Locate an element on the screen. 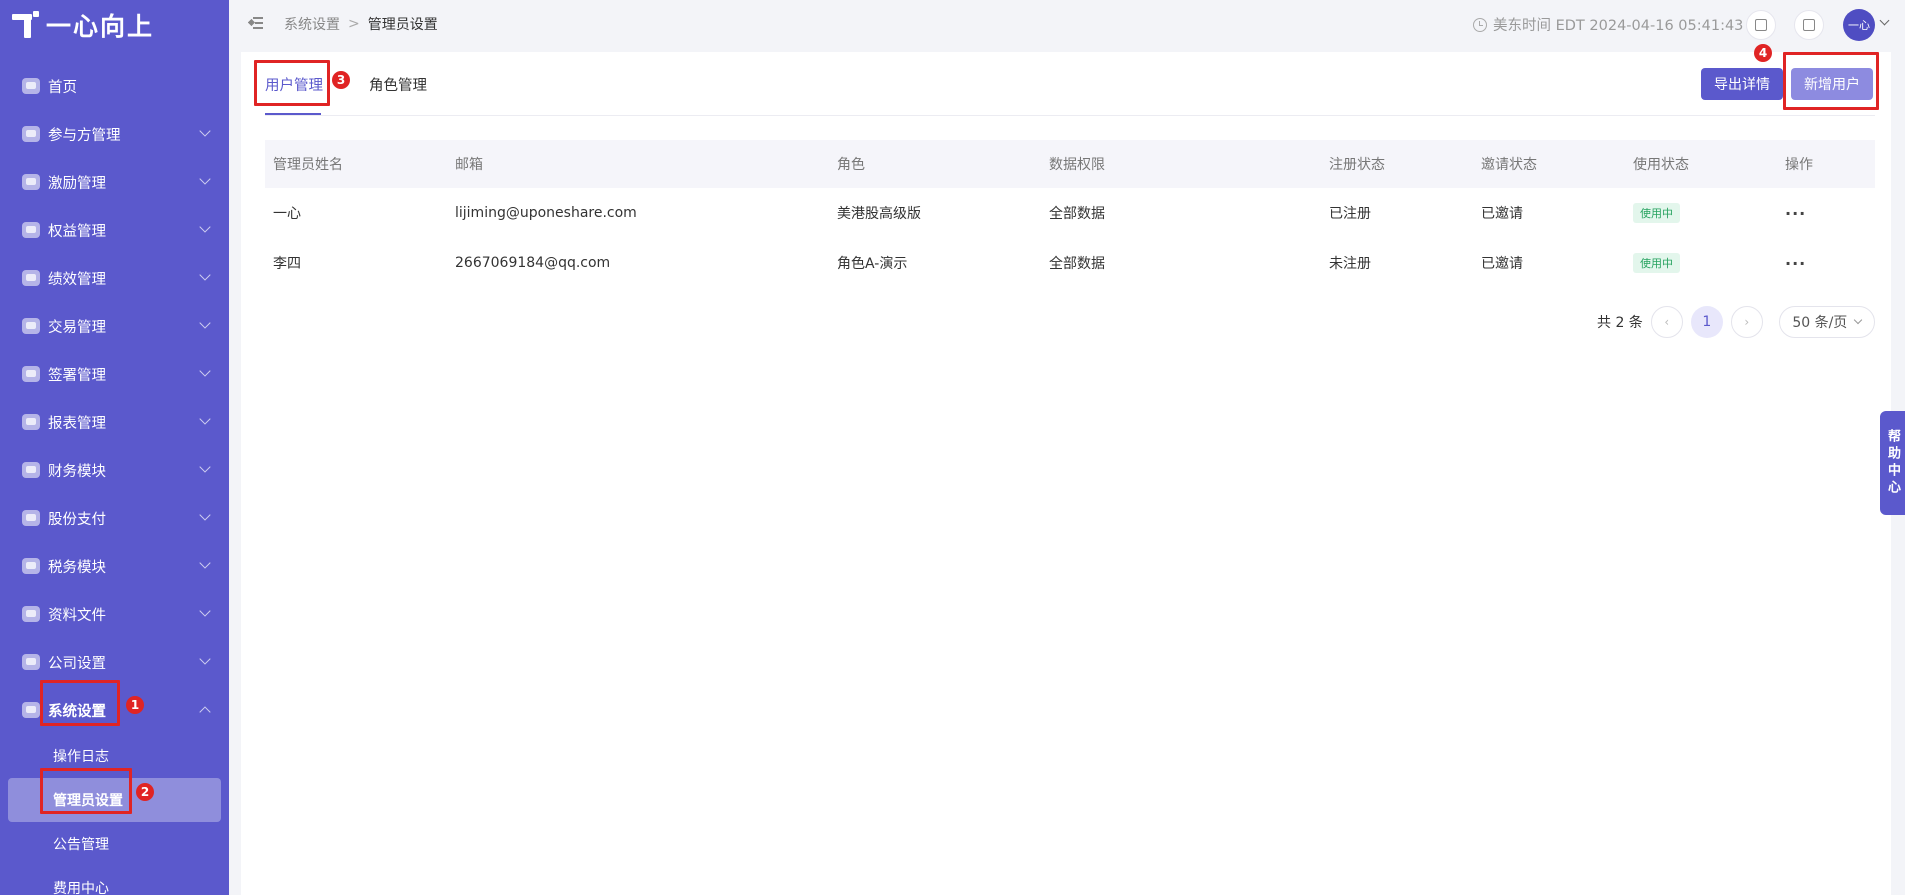 This screenshot has height=895, width=1905. cell-name: 一心 is located at coordinates (287, 214).